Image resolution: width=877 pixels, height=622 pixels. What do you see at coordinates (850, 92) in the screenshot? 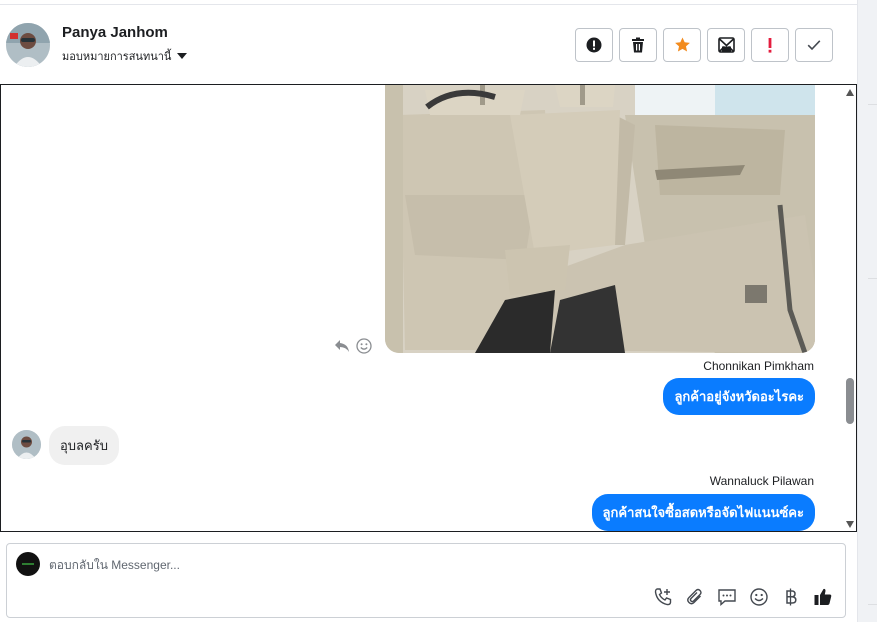
I see `scroll-up-arrow-icon` at bounding box center [850, 92].